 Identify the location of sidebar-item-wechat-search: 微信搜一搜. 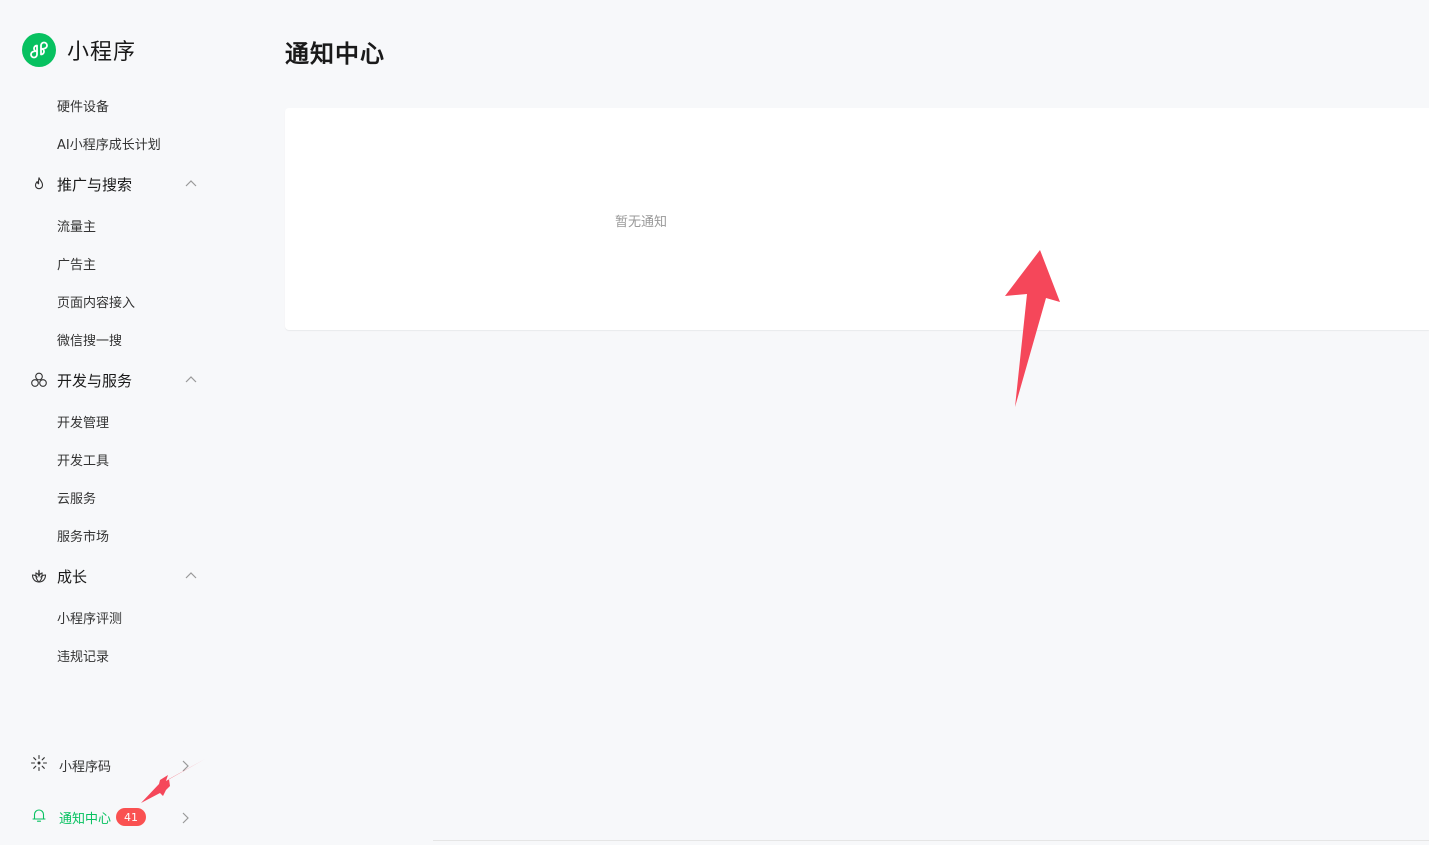
(89, 339).